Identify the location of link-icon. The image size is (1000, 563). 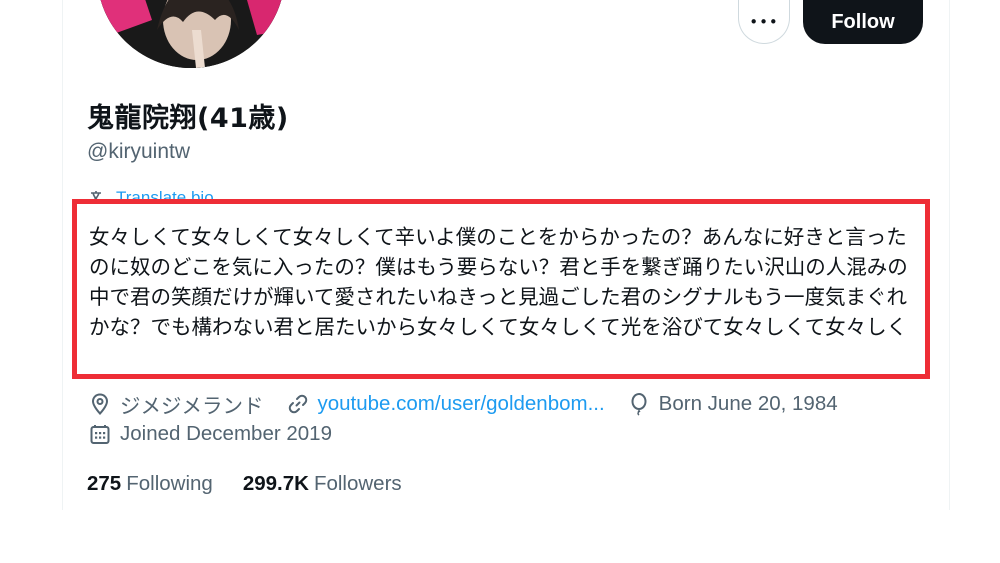
(297, 404).